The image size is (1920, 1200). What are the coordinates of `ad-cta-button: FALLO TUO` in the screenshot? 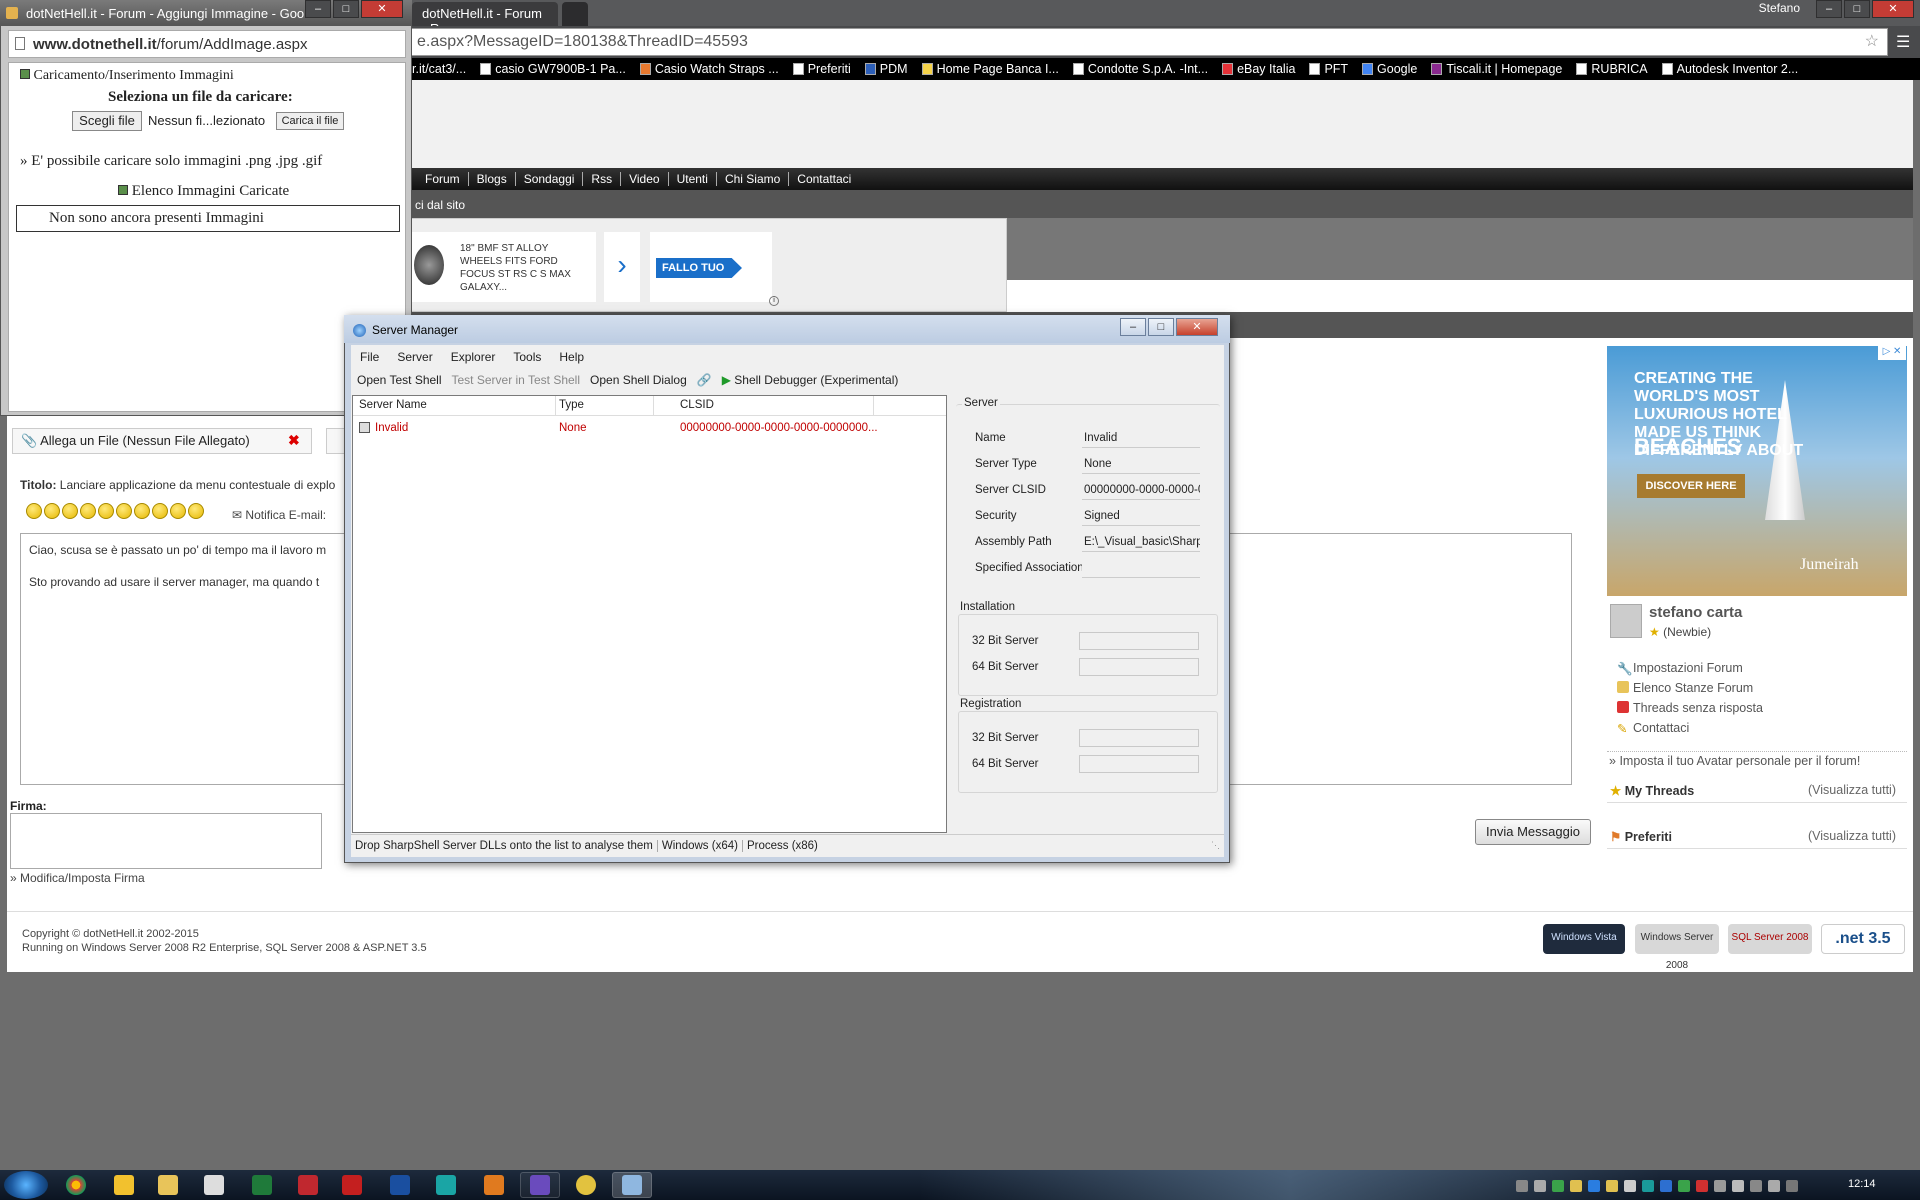 It's located at (699, 268).